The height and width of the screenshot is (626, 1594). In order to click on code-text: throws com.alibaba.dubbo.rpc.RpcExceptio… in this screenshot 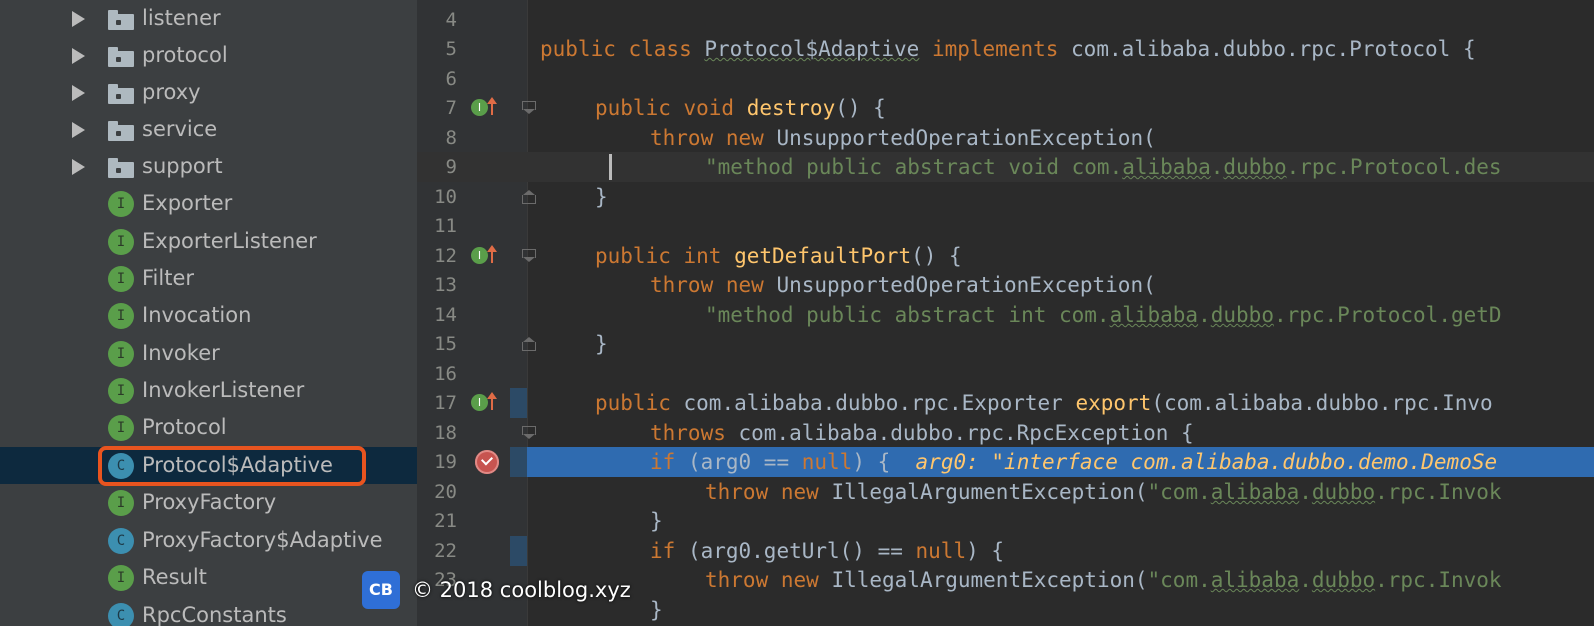, I will do `click(922, 433)`.